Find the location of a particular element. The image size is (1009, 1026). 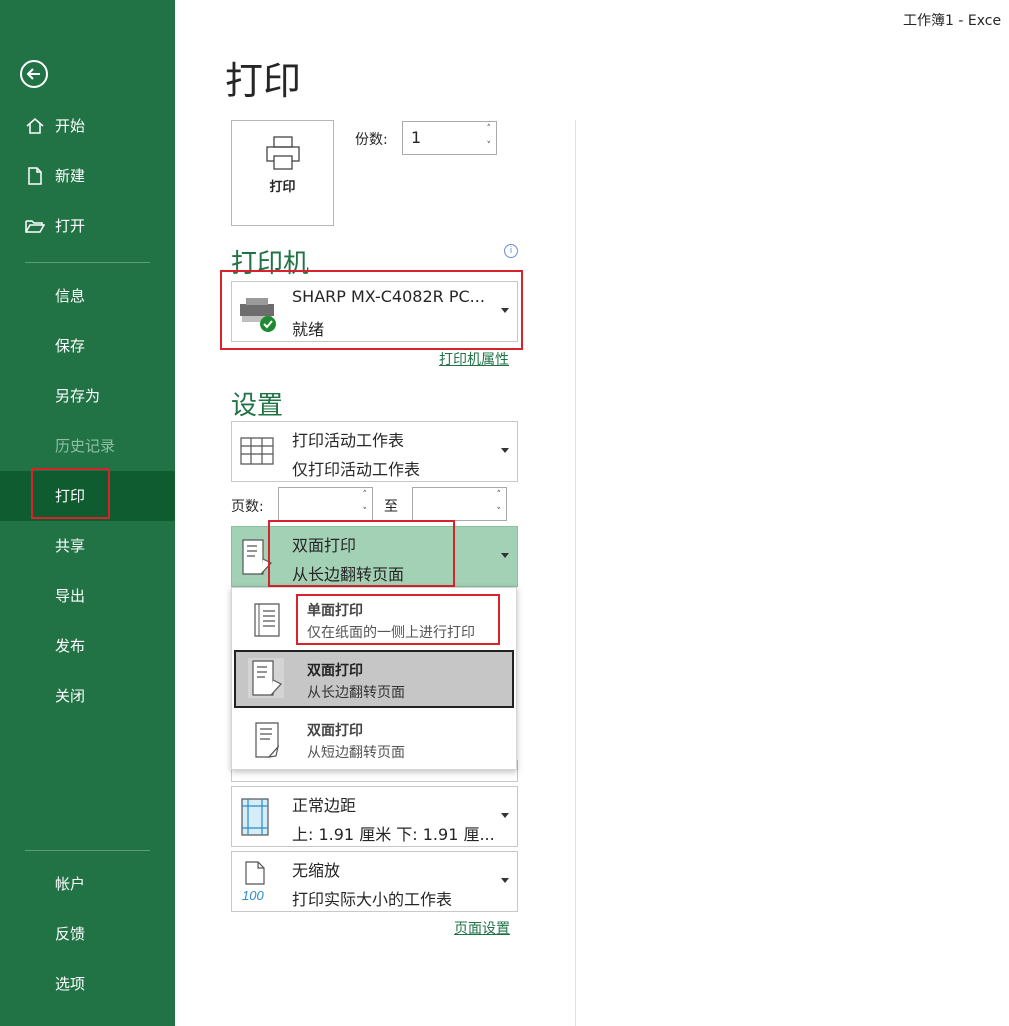

sidebar-item-save-as: 另存为 is located at coordinates (87, 396).